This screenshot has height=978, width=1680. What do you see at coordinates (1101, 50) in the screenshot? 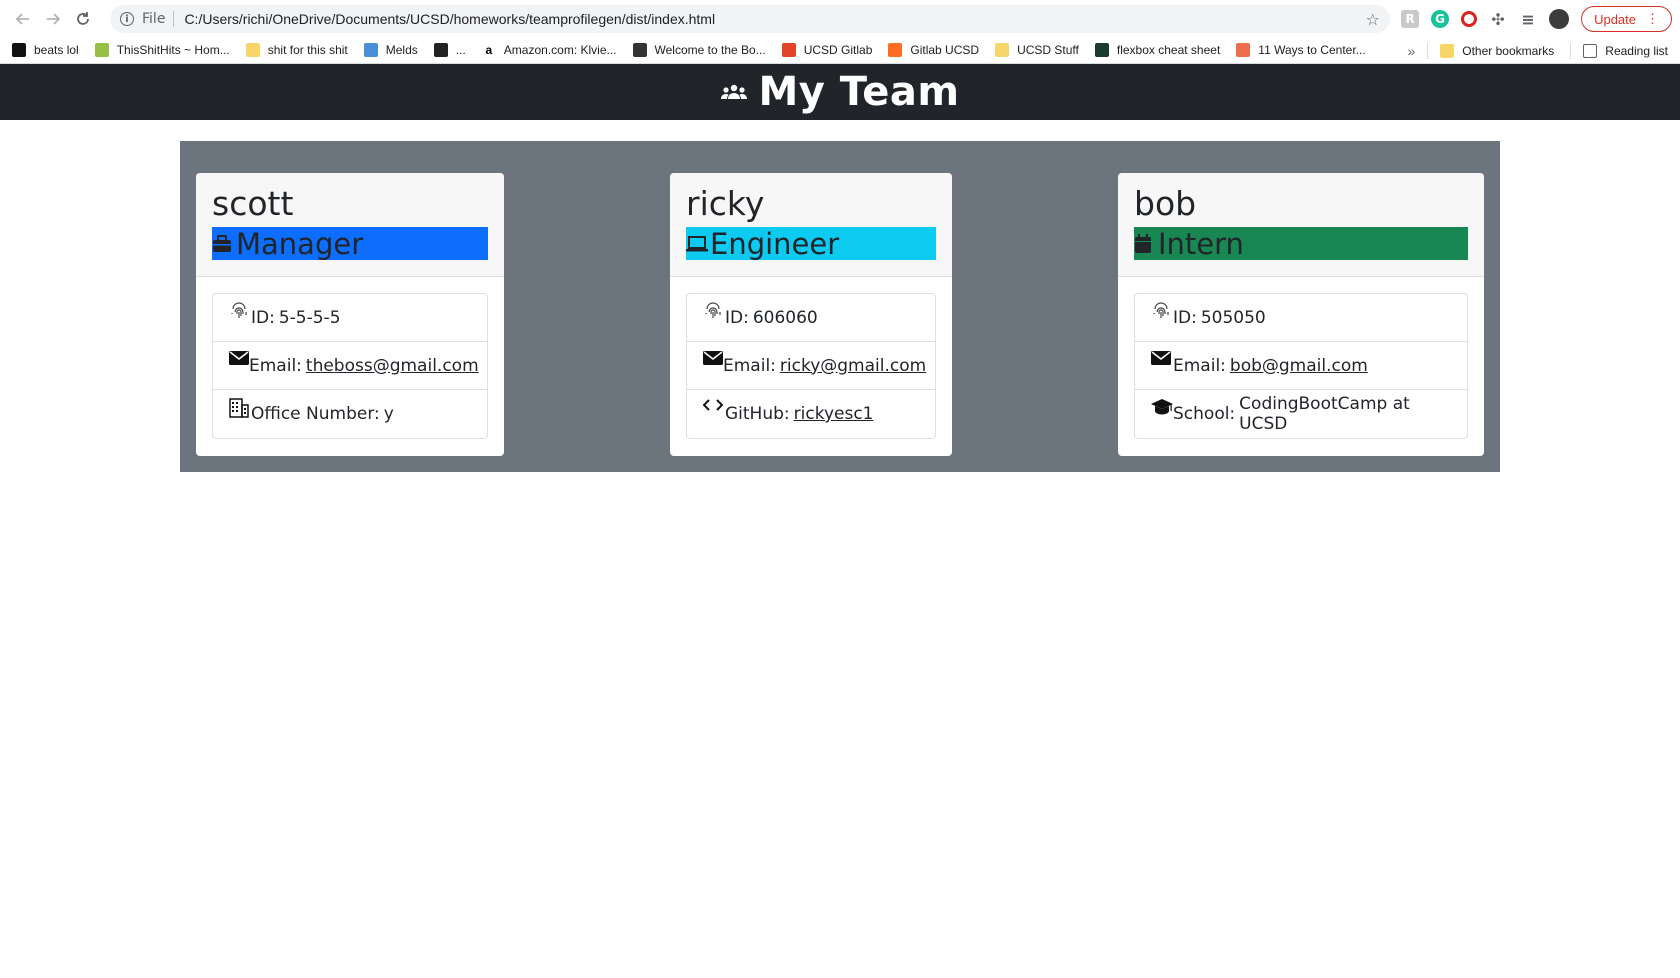
I see `grid-icon` at bounding box center [1101, 50].